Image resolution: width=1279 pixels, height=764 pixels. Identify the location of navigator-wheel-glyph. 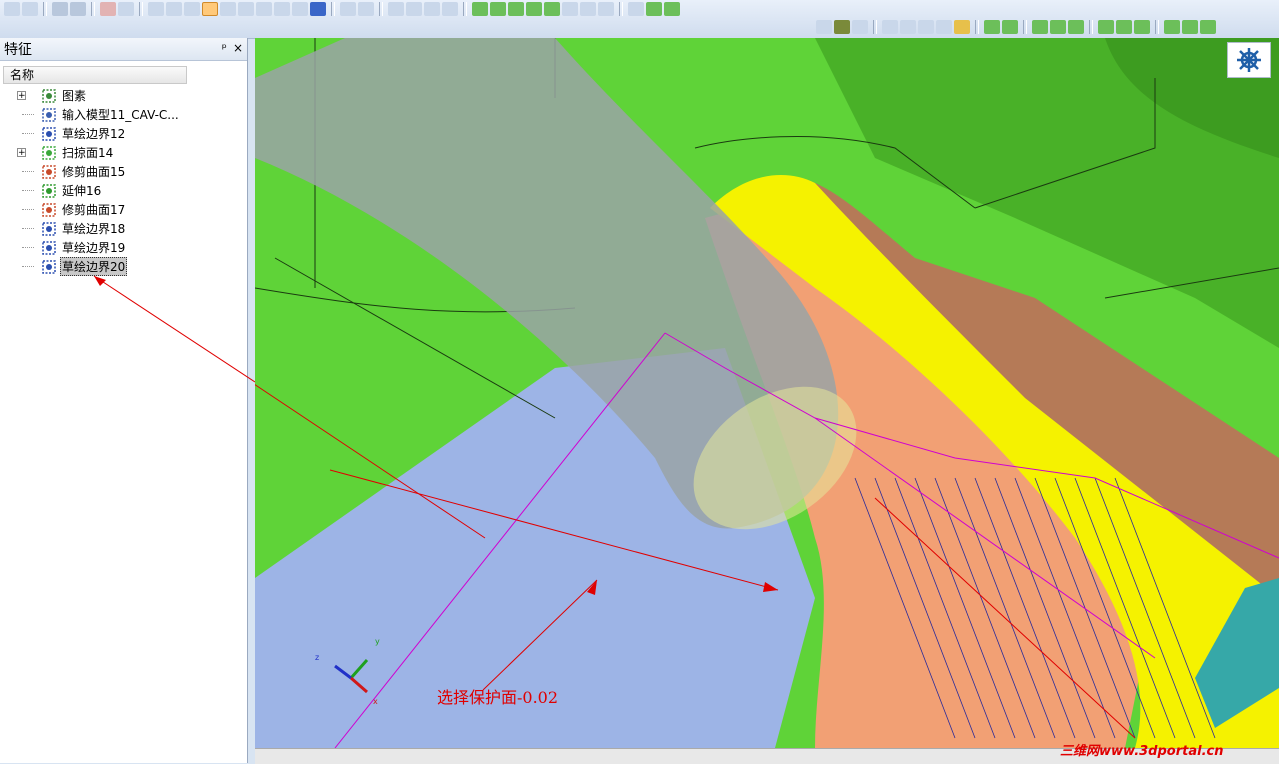
(1249, 60).